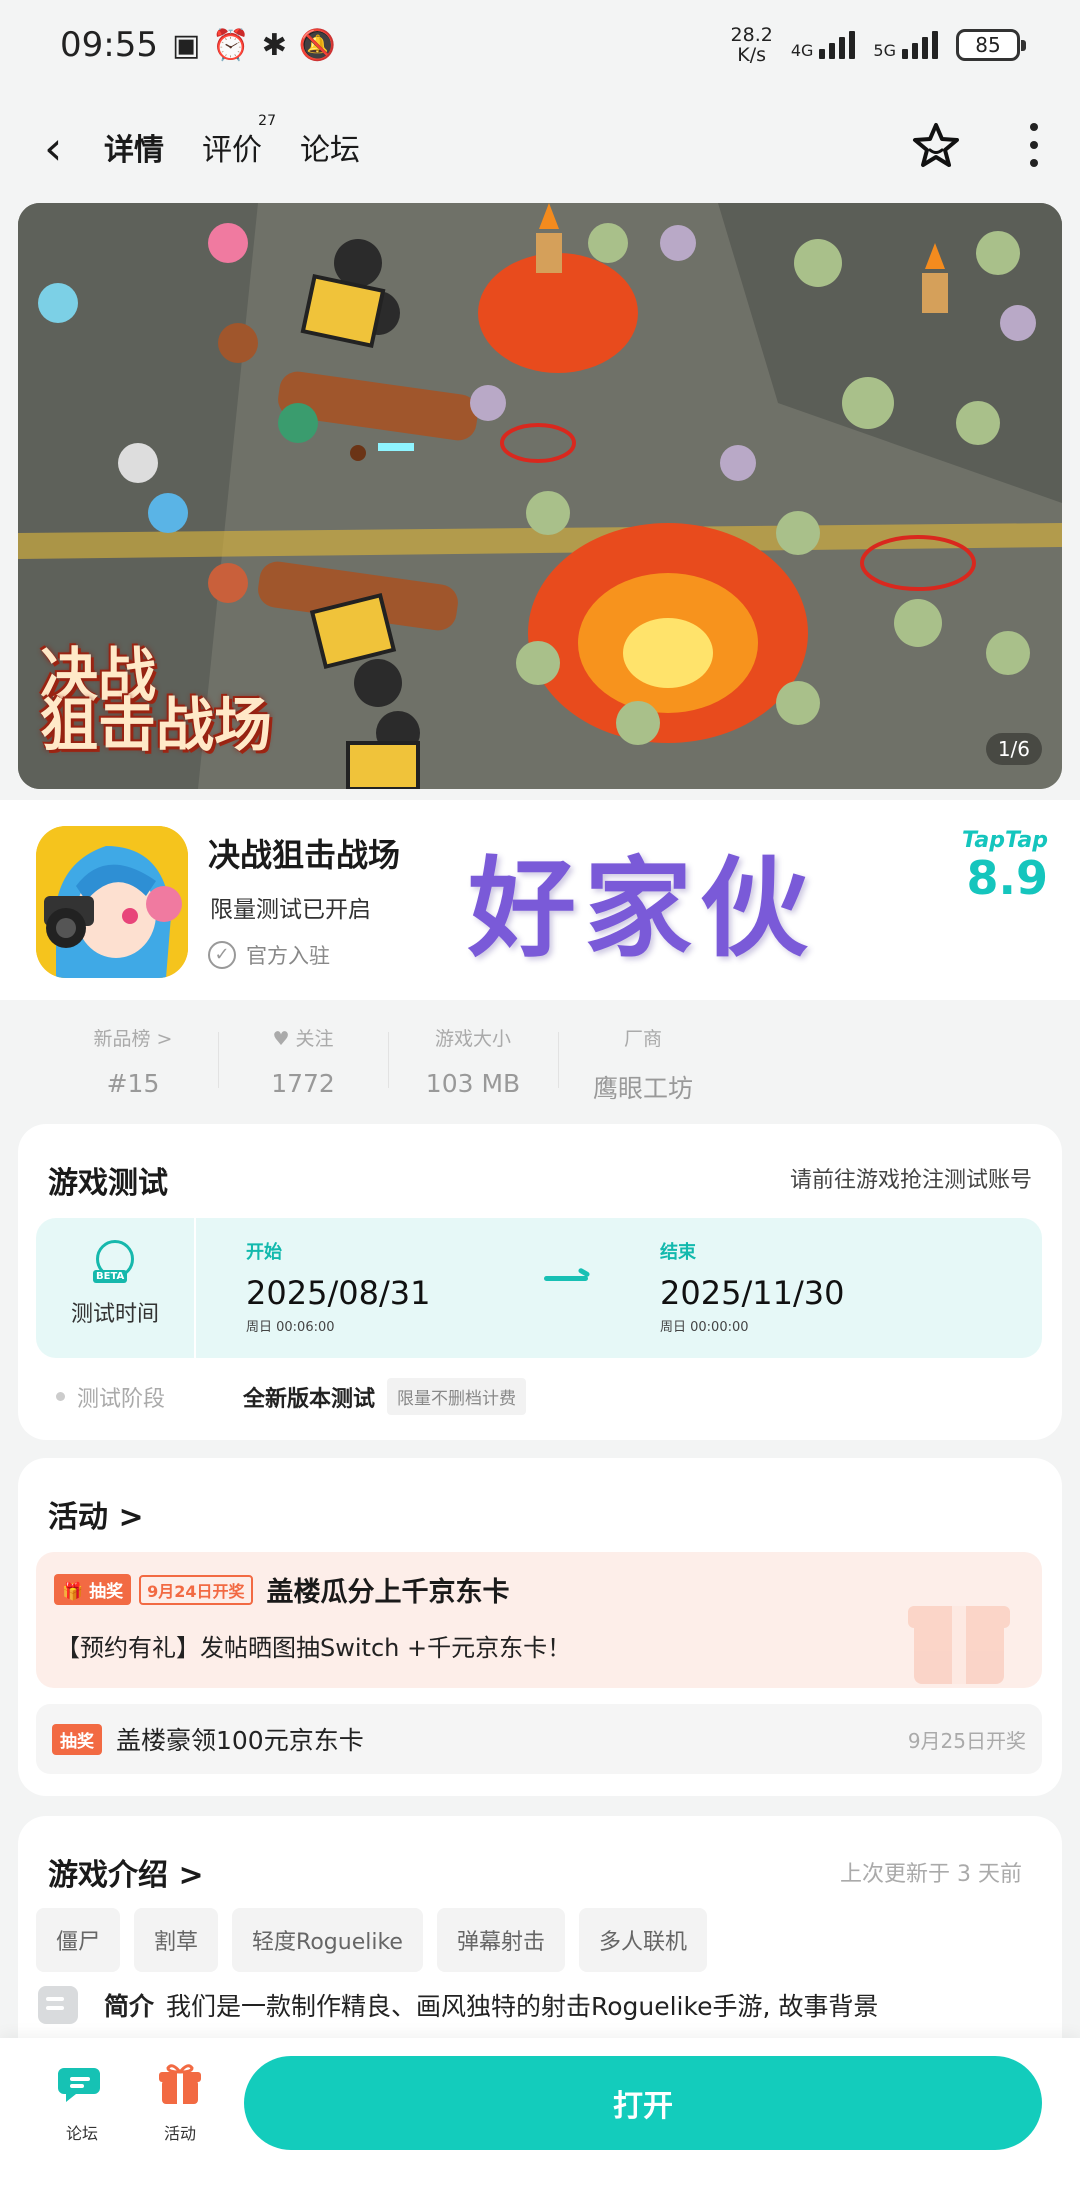 The height and width of the screenshot is (2204, 1080). What do you see at coordinates (274, 45) in the screenshot?
I see `bluetooth-icon: ✱` at bounding box center [274, 45].